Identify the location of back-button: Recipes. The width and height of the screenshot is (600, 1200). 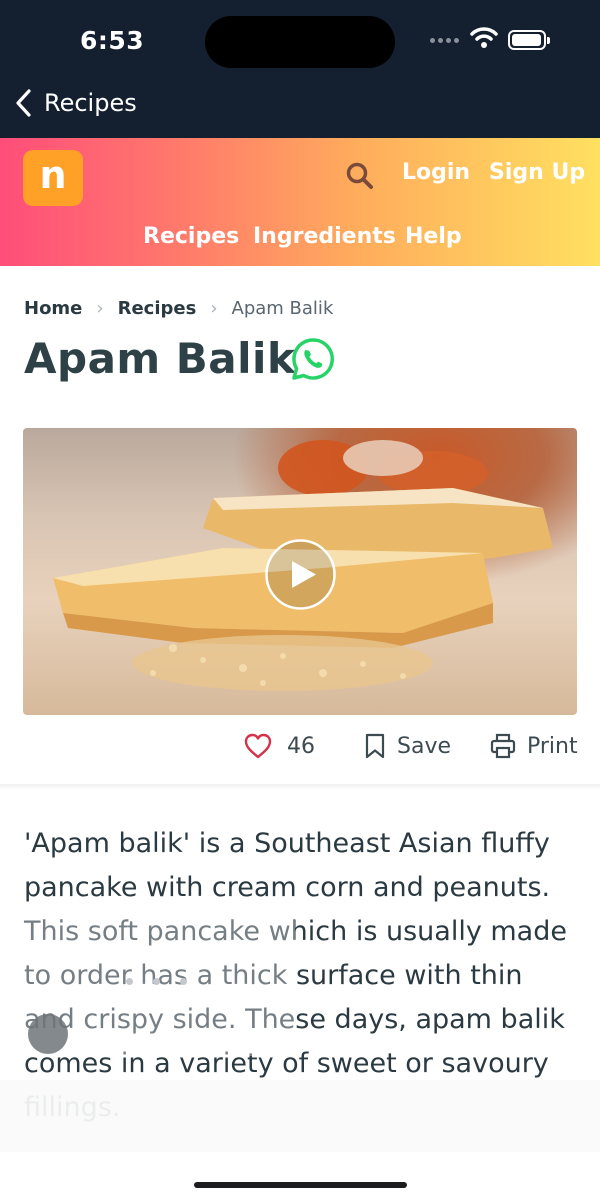
(75, 103).